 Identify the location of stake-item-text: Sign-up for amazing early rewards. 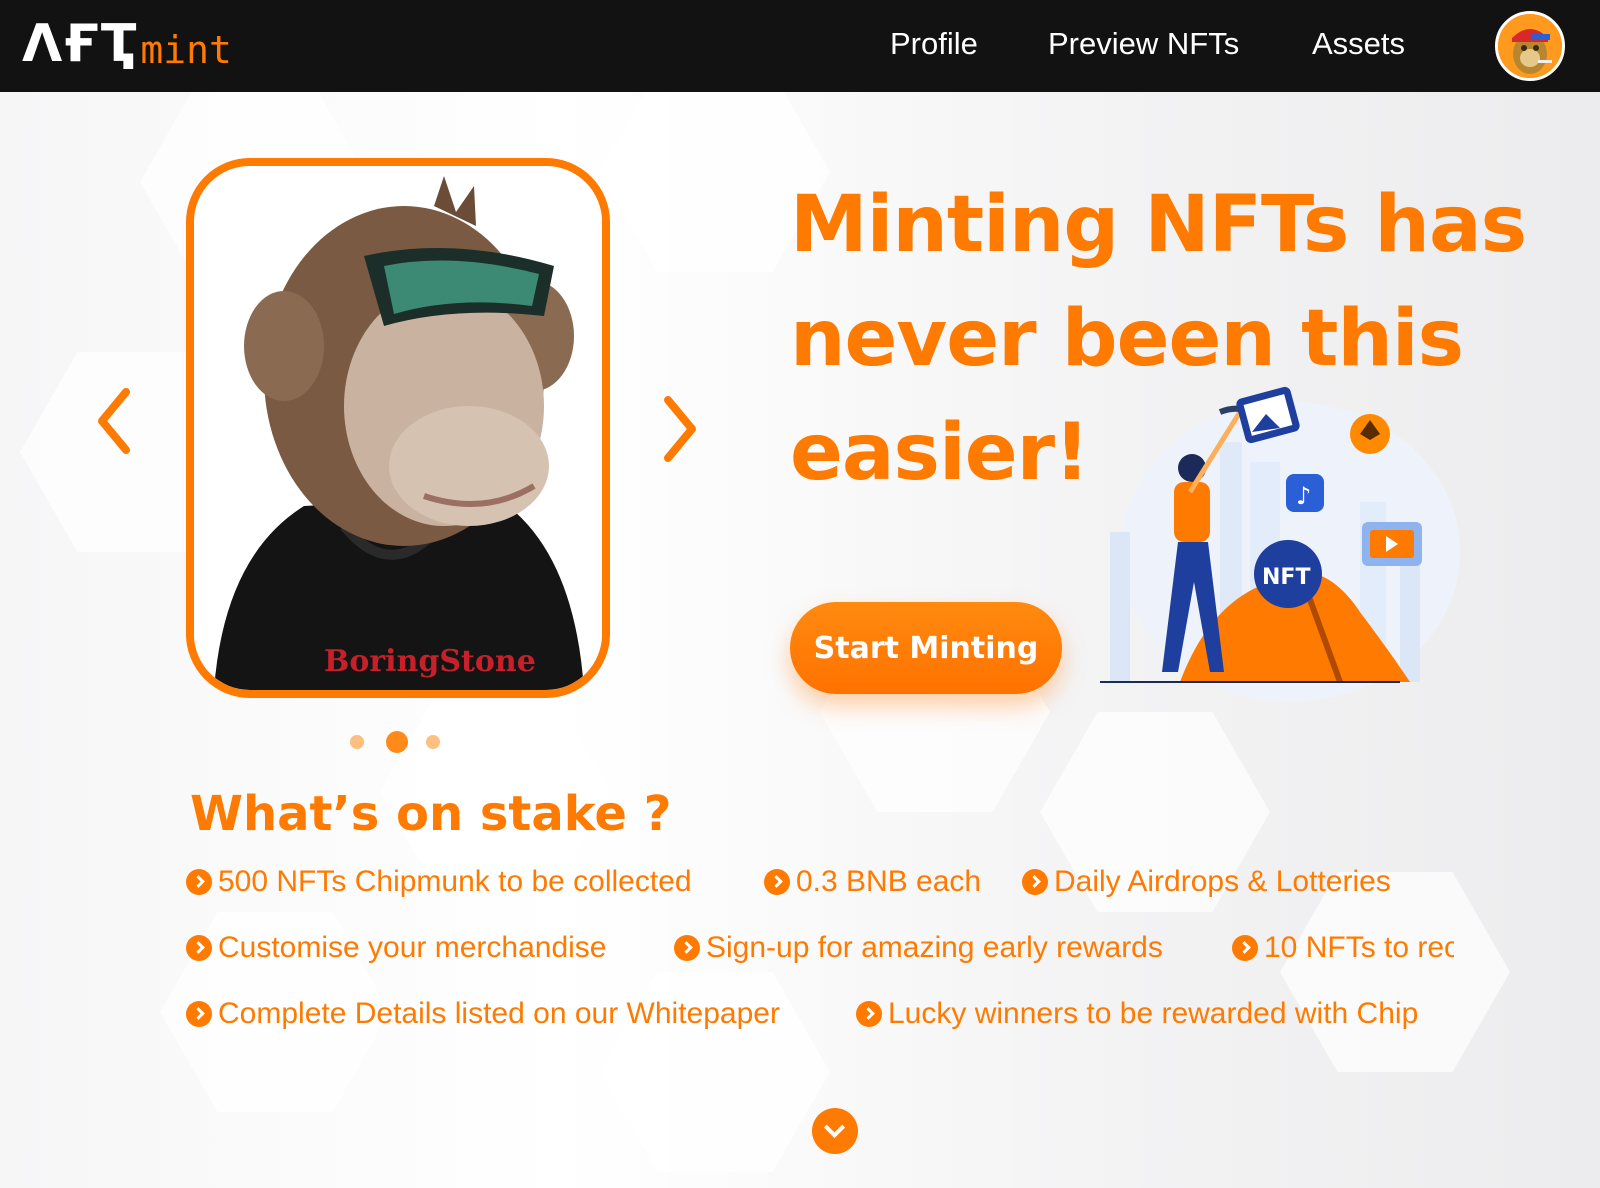
(934, 947).